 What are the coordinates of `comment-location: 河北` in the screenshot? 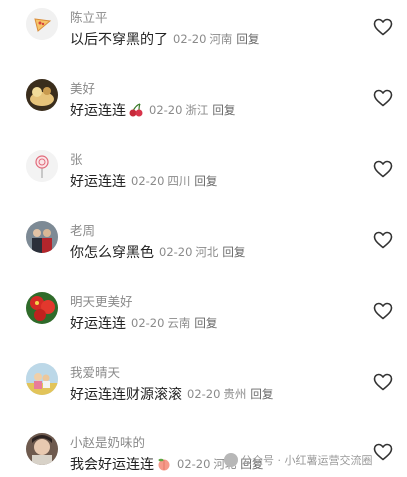 It's located at (207, 252).